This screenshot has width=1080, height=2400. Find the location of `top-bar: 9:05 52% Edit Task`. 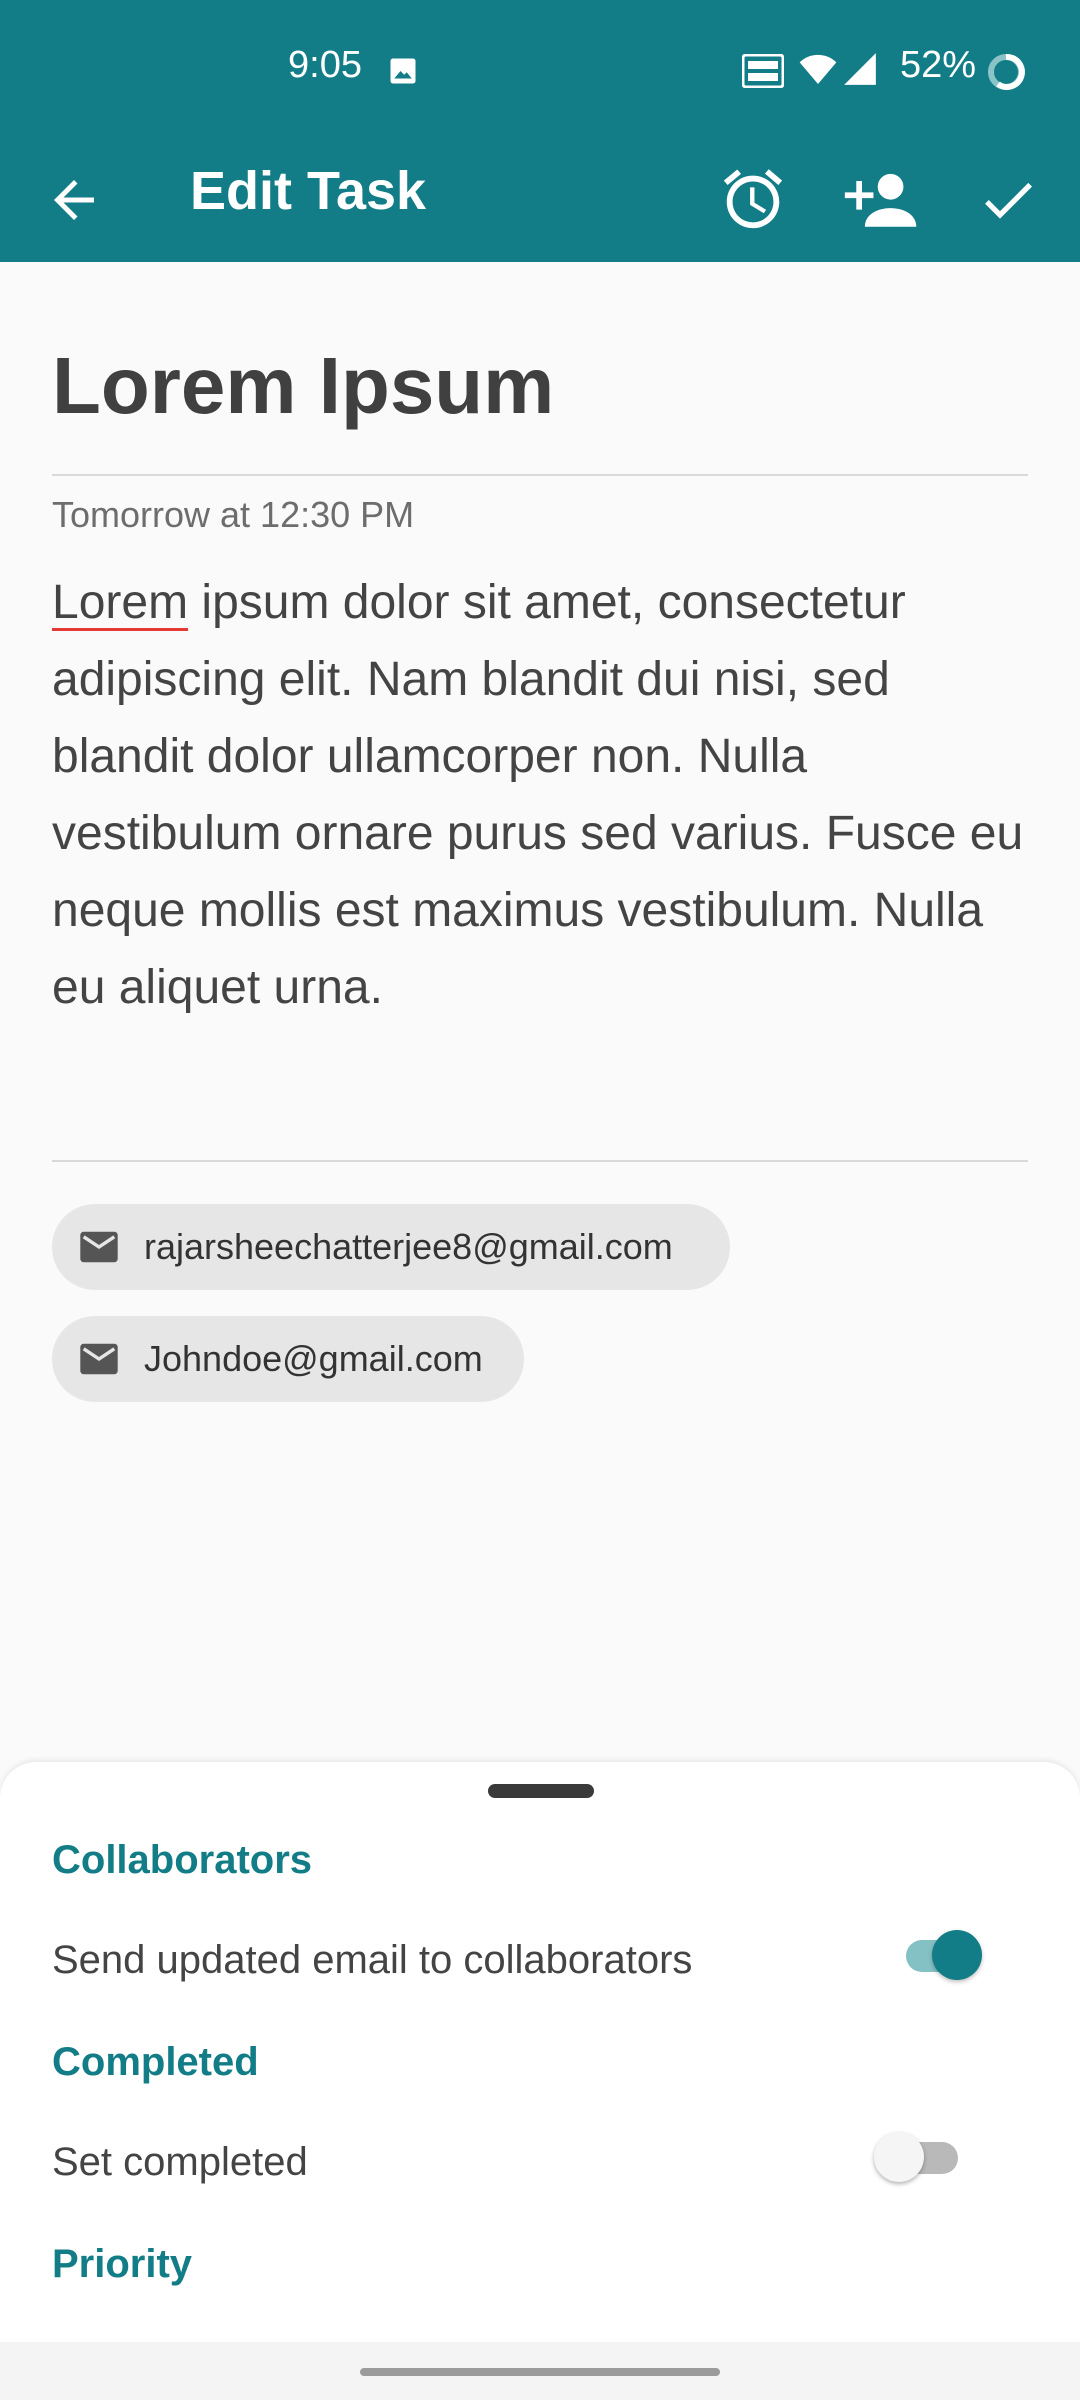

top-bar: 9:05 52% Edit Task is located at coordinates (540, 131).